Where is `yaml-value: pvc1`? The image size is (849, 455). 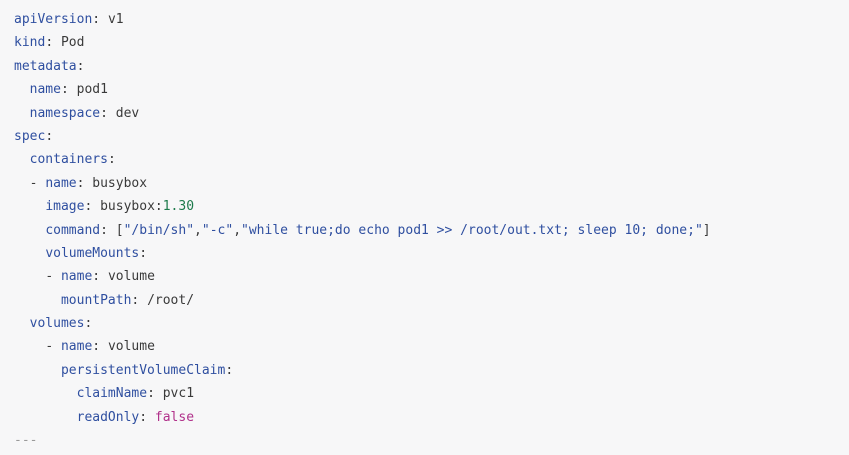
yaml-value: pvc1 is located at coordinates (178, 394).